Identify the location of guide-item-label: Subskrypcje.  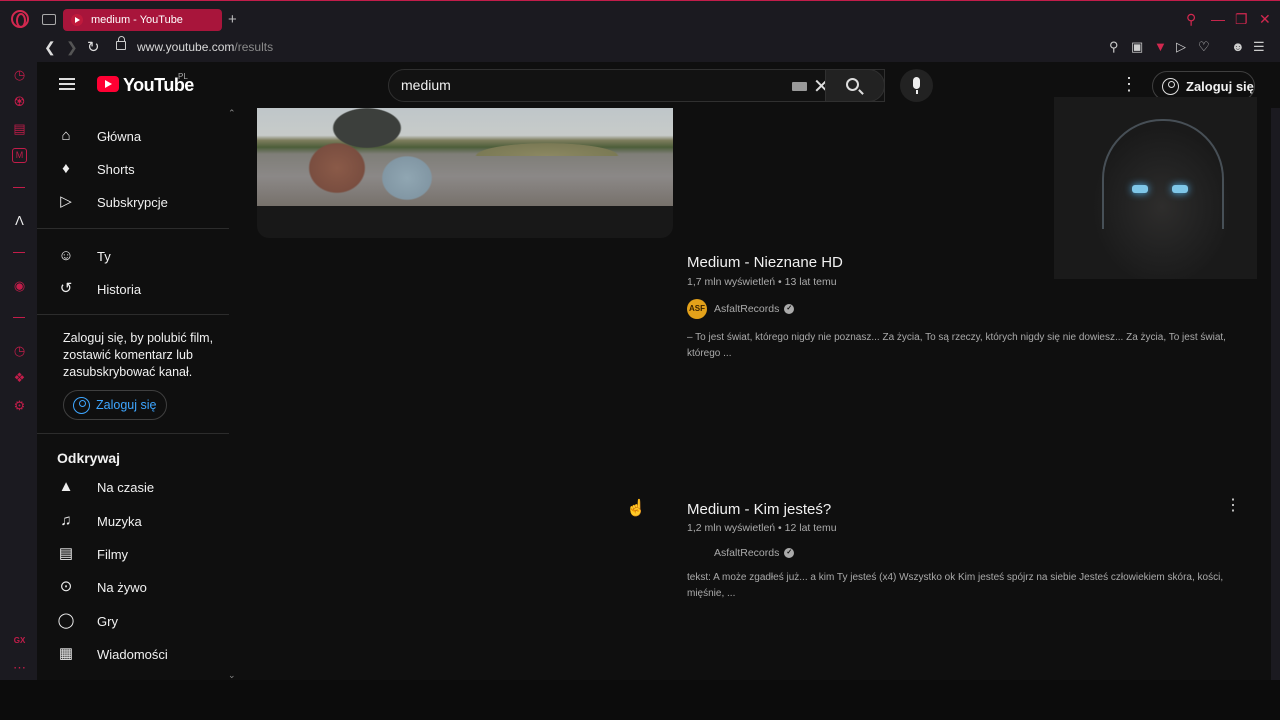
(132, 202).